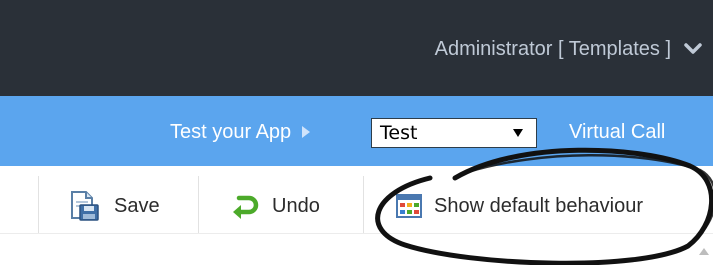 This screenshot has width=713, height=265. What do you see at coordinates (409, 206) in the screenshot?
I see `grid-icon` at bounding box center [409, 206].